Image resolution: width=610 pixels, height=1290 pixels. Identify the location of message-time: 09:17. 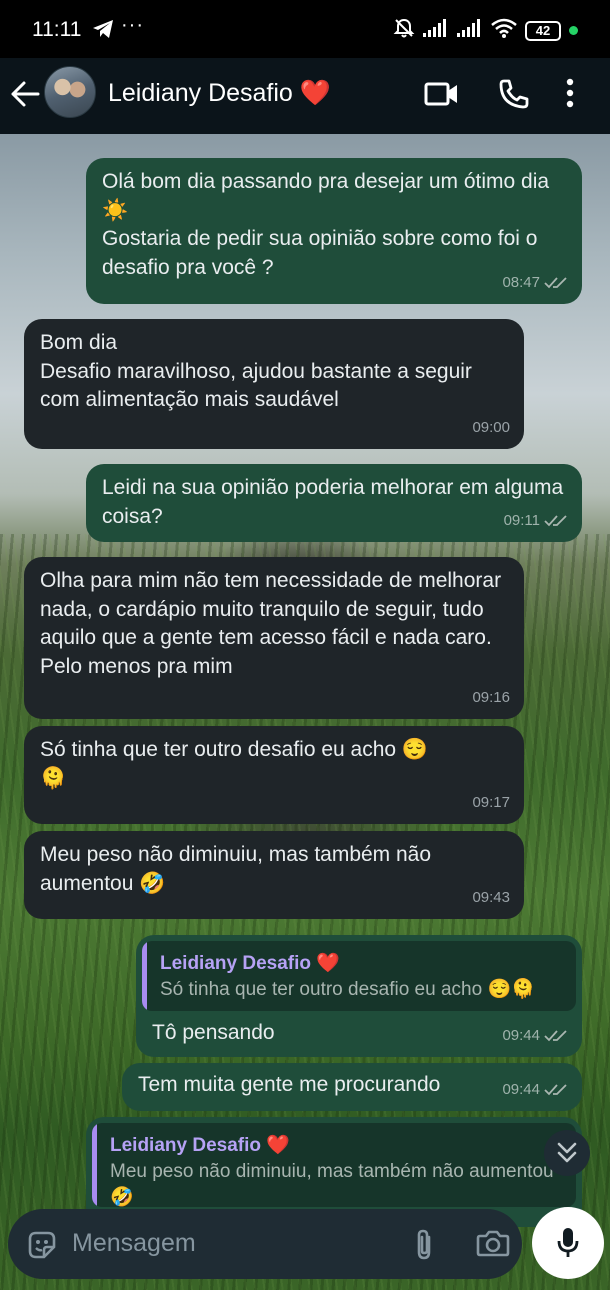
(491, 802).